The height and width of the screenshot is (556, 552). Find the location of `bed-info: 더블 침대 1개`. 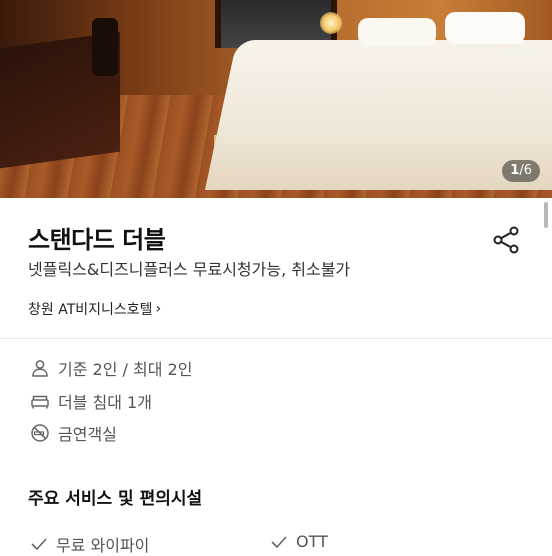

bed-info: 더블 침대 1개 is located at coordinates (91, 401).